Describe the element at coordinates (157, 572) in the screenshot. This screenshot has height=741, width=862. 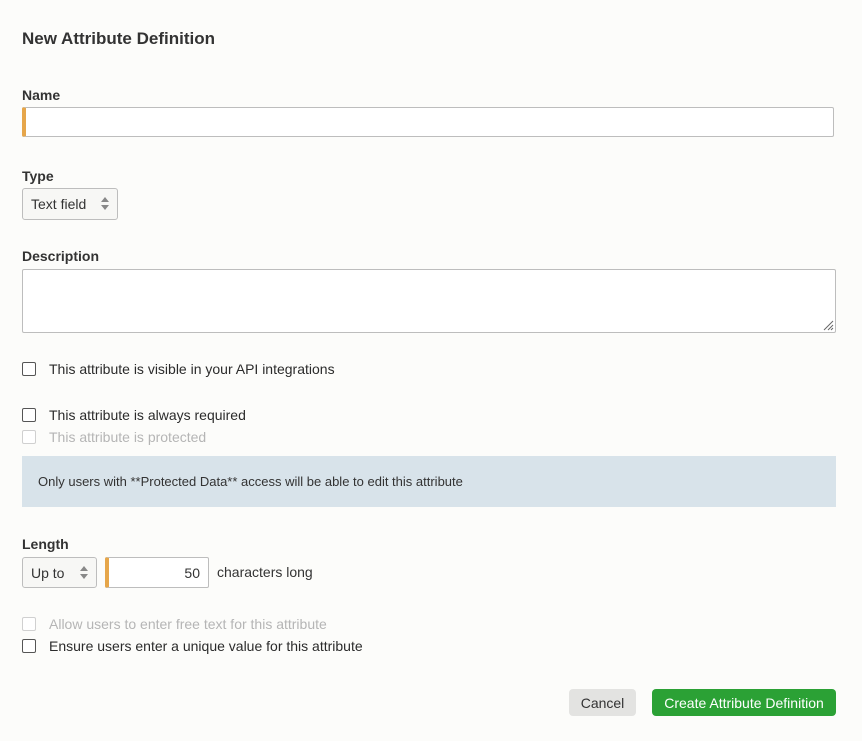
I see `length-input` at that location.